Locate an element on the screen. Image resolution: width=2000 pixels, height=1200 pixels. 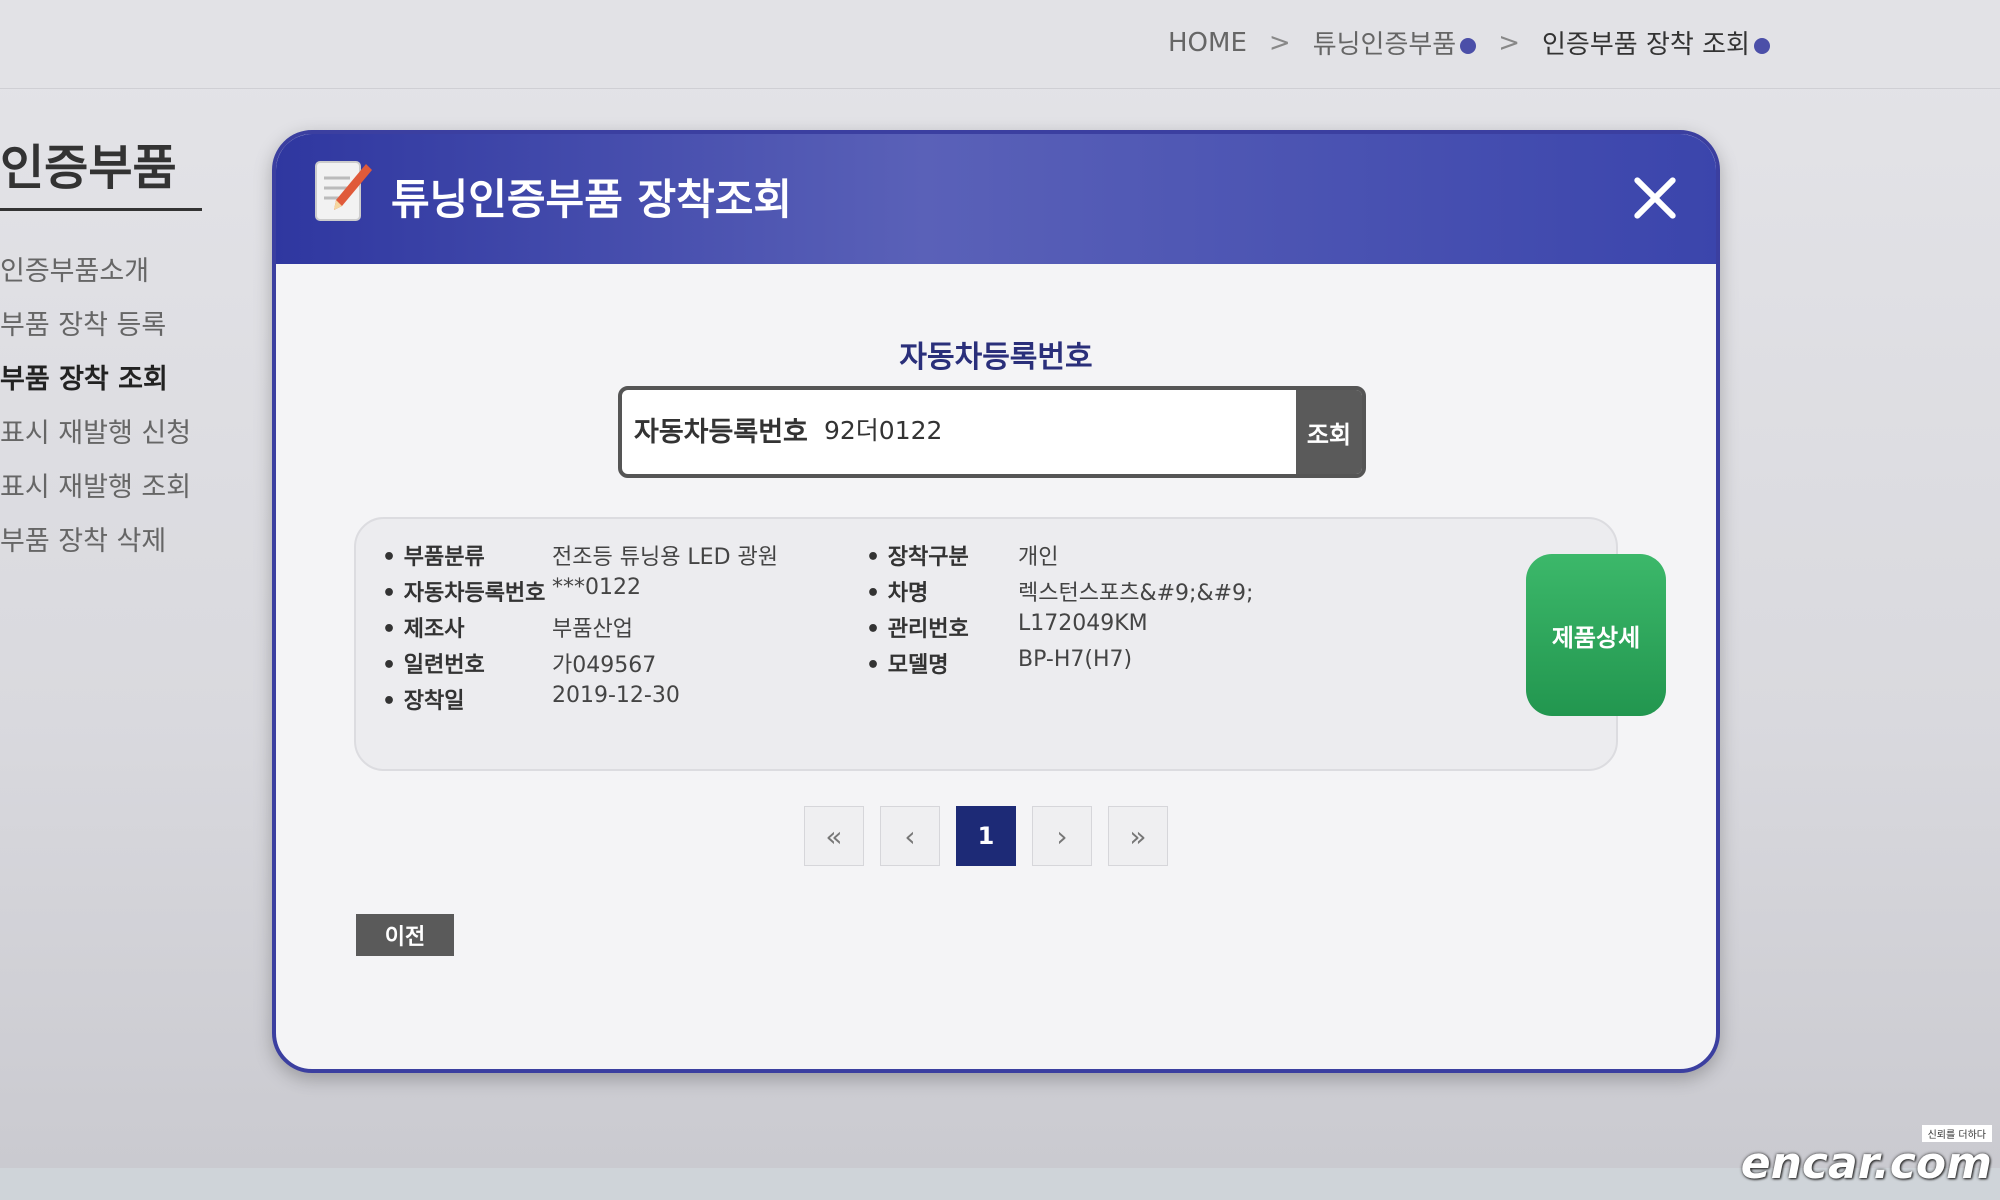
watermark: 신뢰를 더하다 encar.com is located at coordinates (1866, 1154).